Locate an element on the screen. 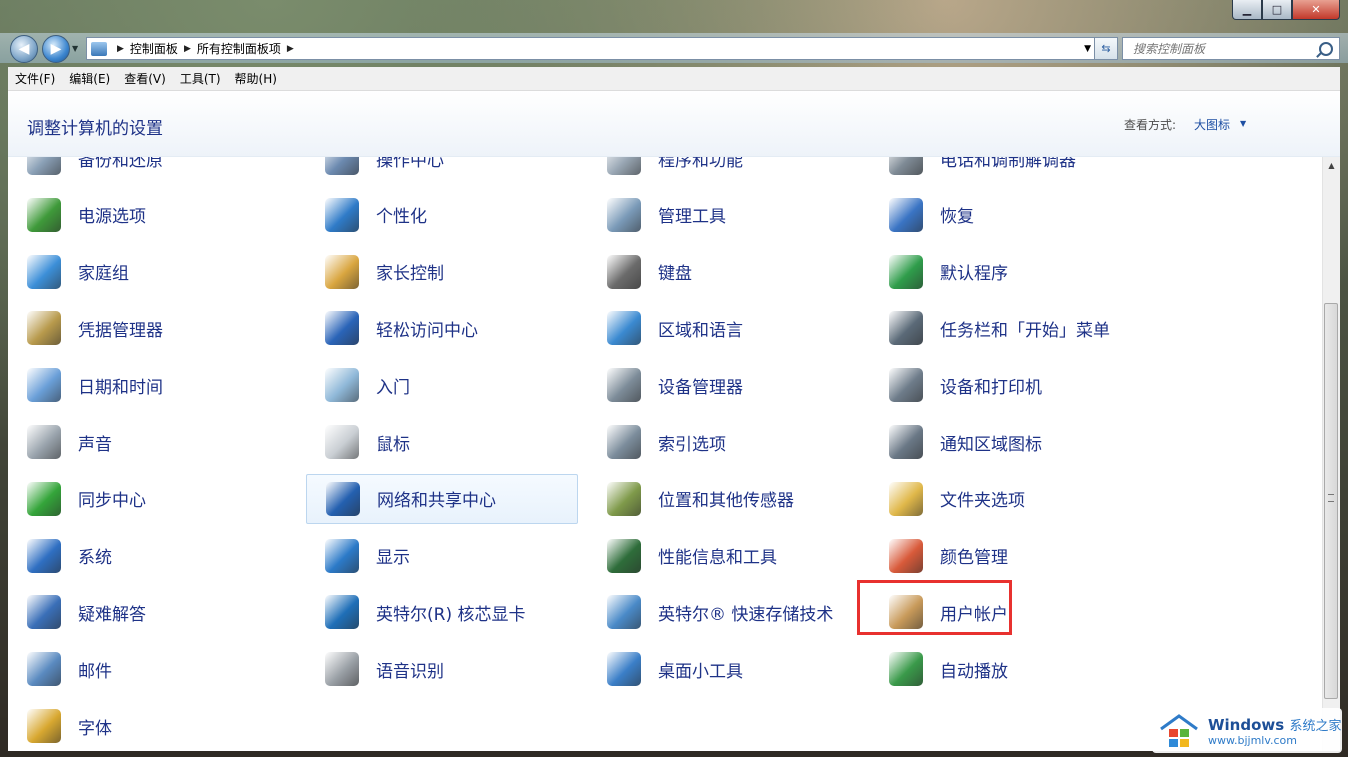 Image resolution: width=1348 pixels, height=757 pixels. minimize-button: ▁ is located at coordinates (1247, 10).